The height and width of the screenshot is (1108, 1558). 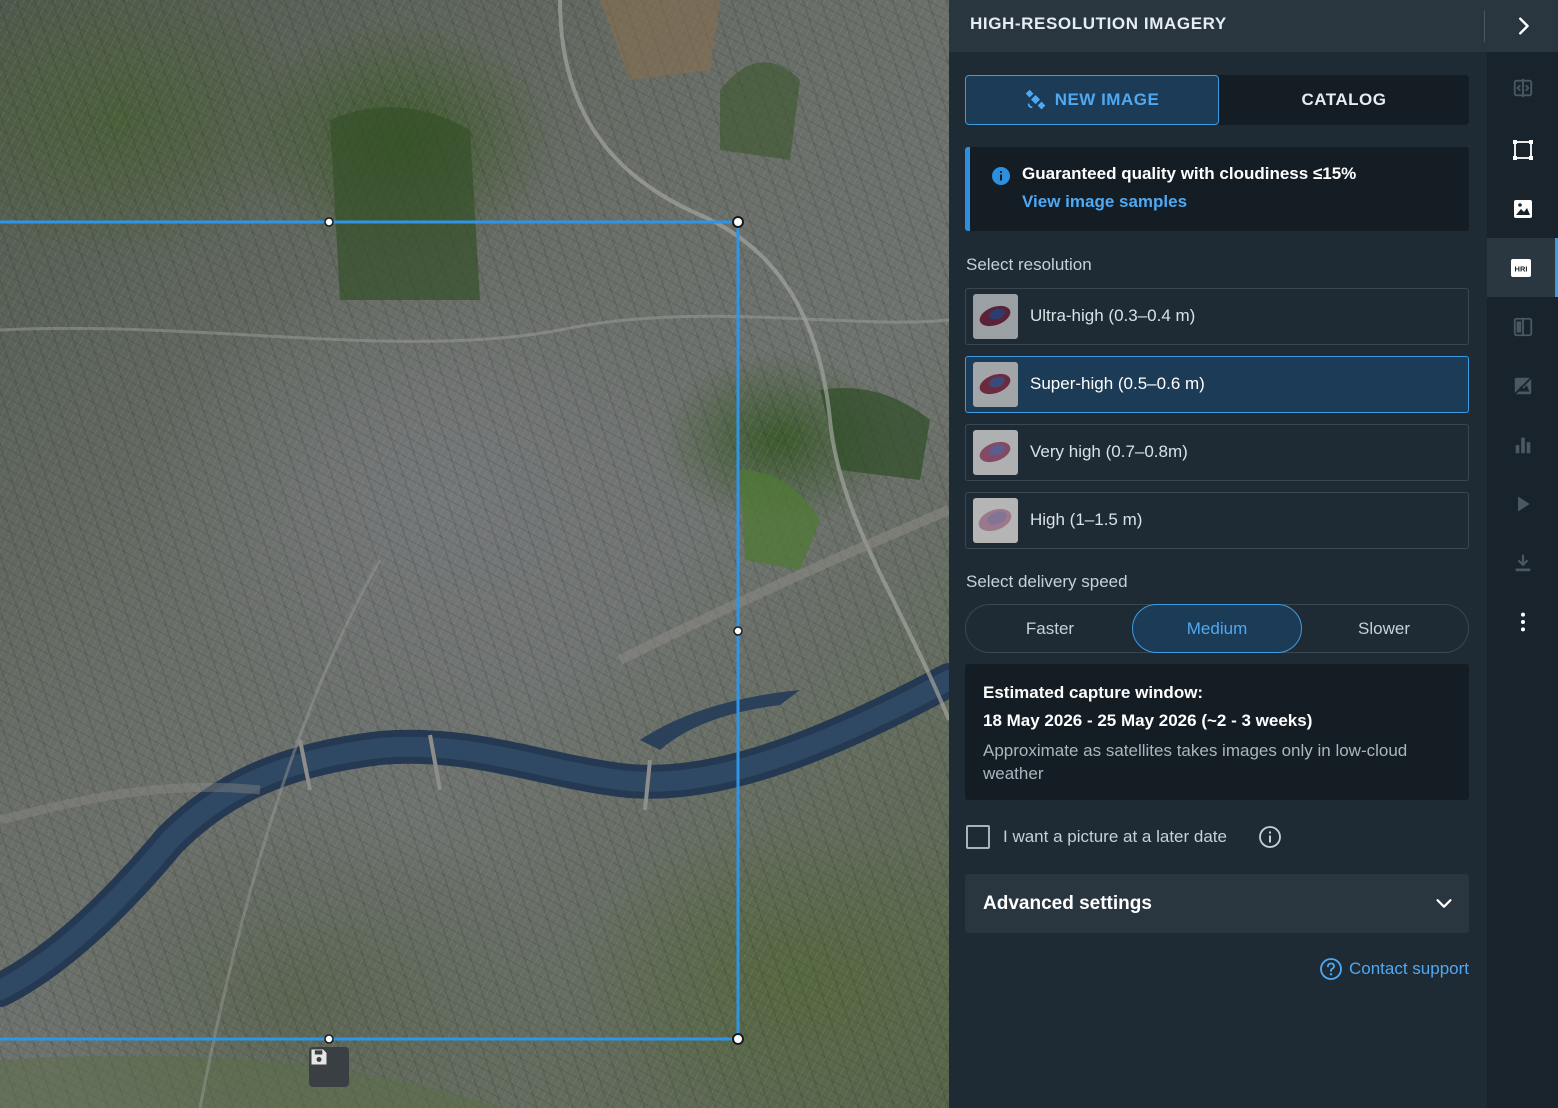 I want to click on analytics-tool, so click(x=1522, y=444).